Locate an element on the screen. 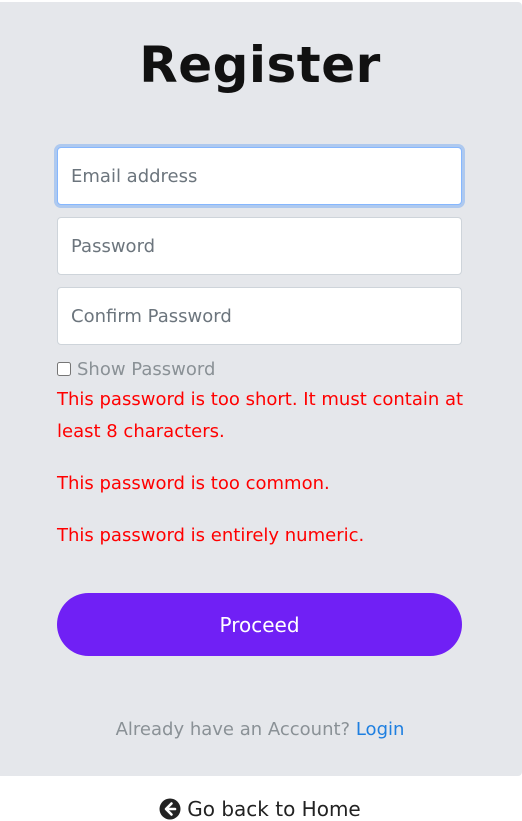 The height and width of the screenshot is (821, 522). proceed-button: Proceed is located at coordinates (259, 624).